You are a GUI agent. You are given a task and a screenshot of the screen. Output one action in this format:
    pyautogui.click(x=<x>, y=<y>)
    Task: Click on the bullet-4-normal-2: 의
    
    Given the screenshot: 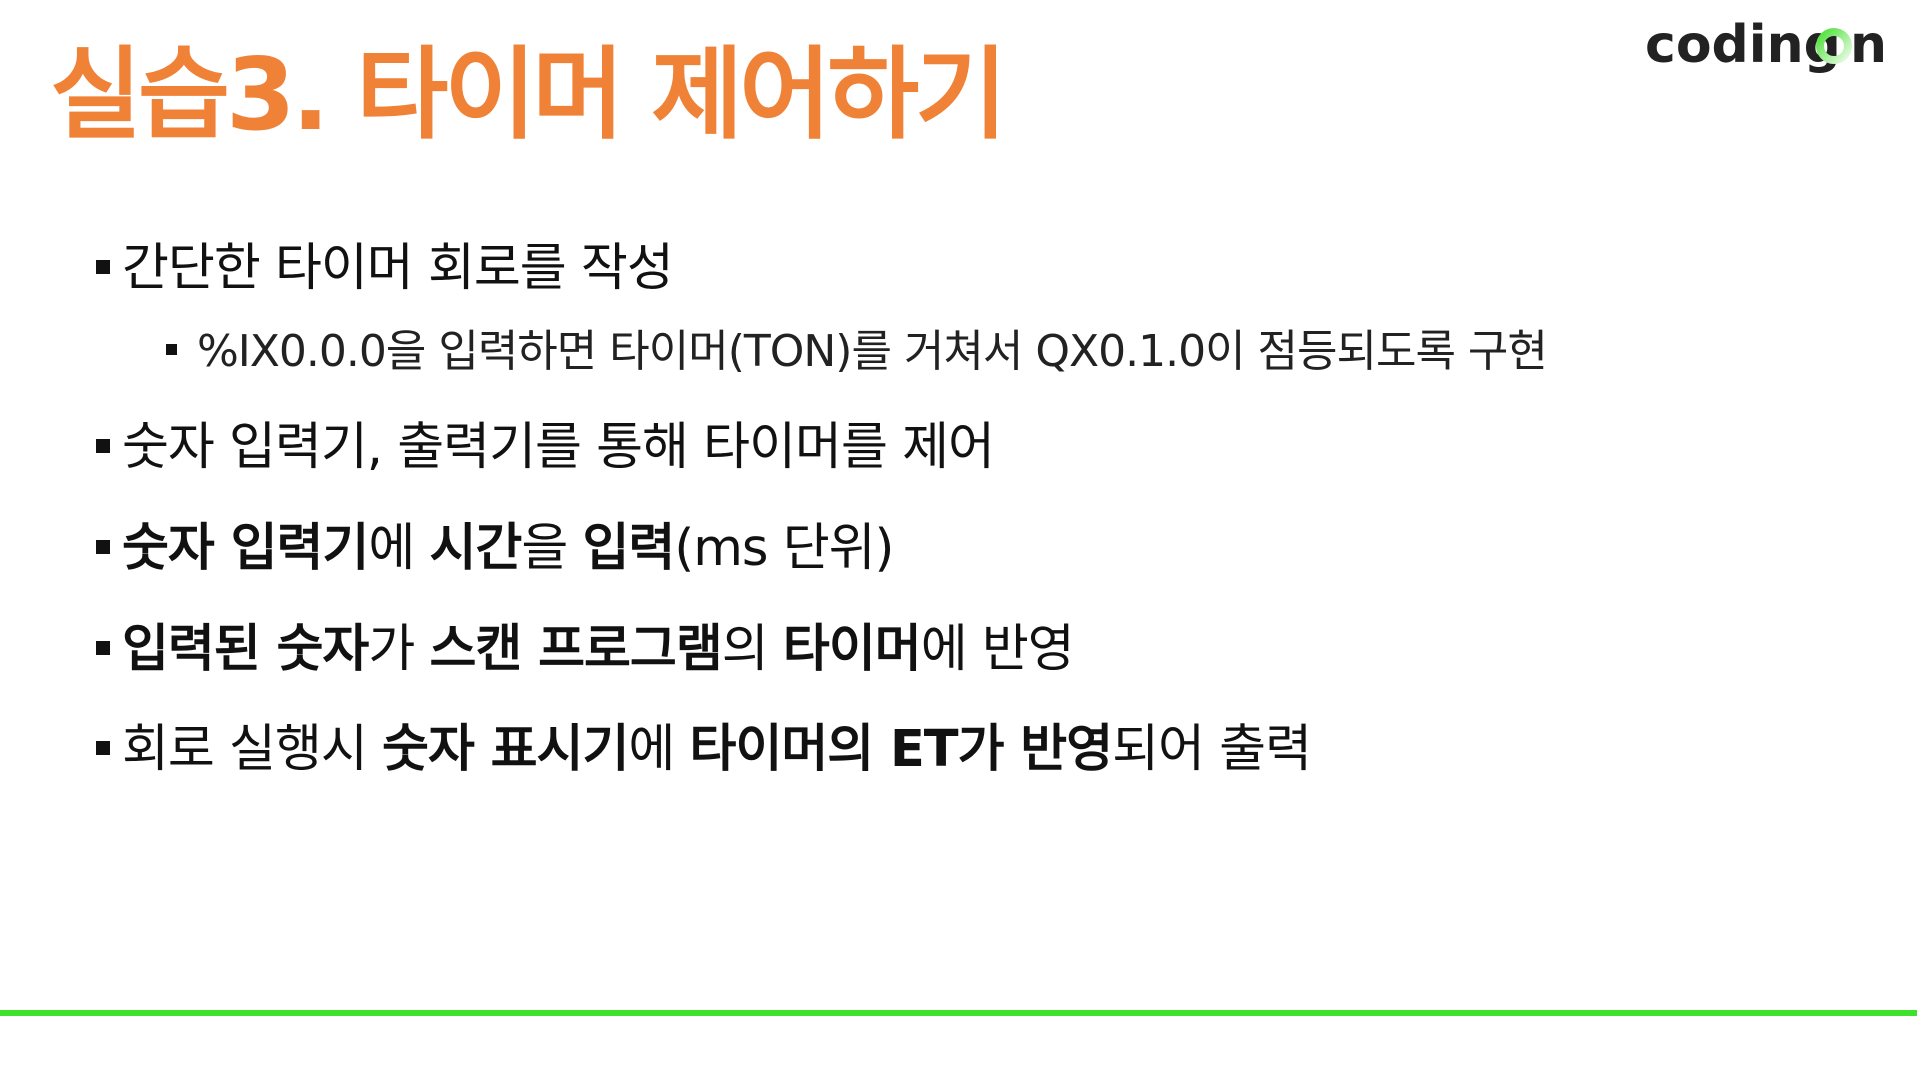 What is the action you would take?
    pyautogui.click(x=752, y=649)
    